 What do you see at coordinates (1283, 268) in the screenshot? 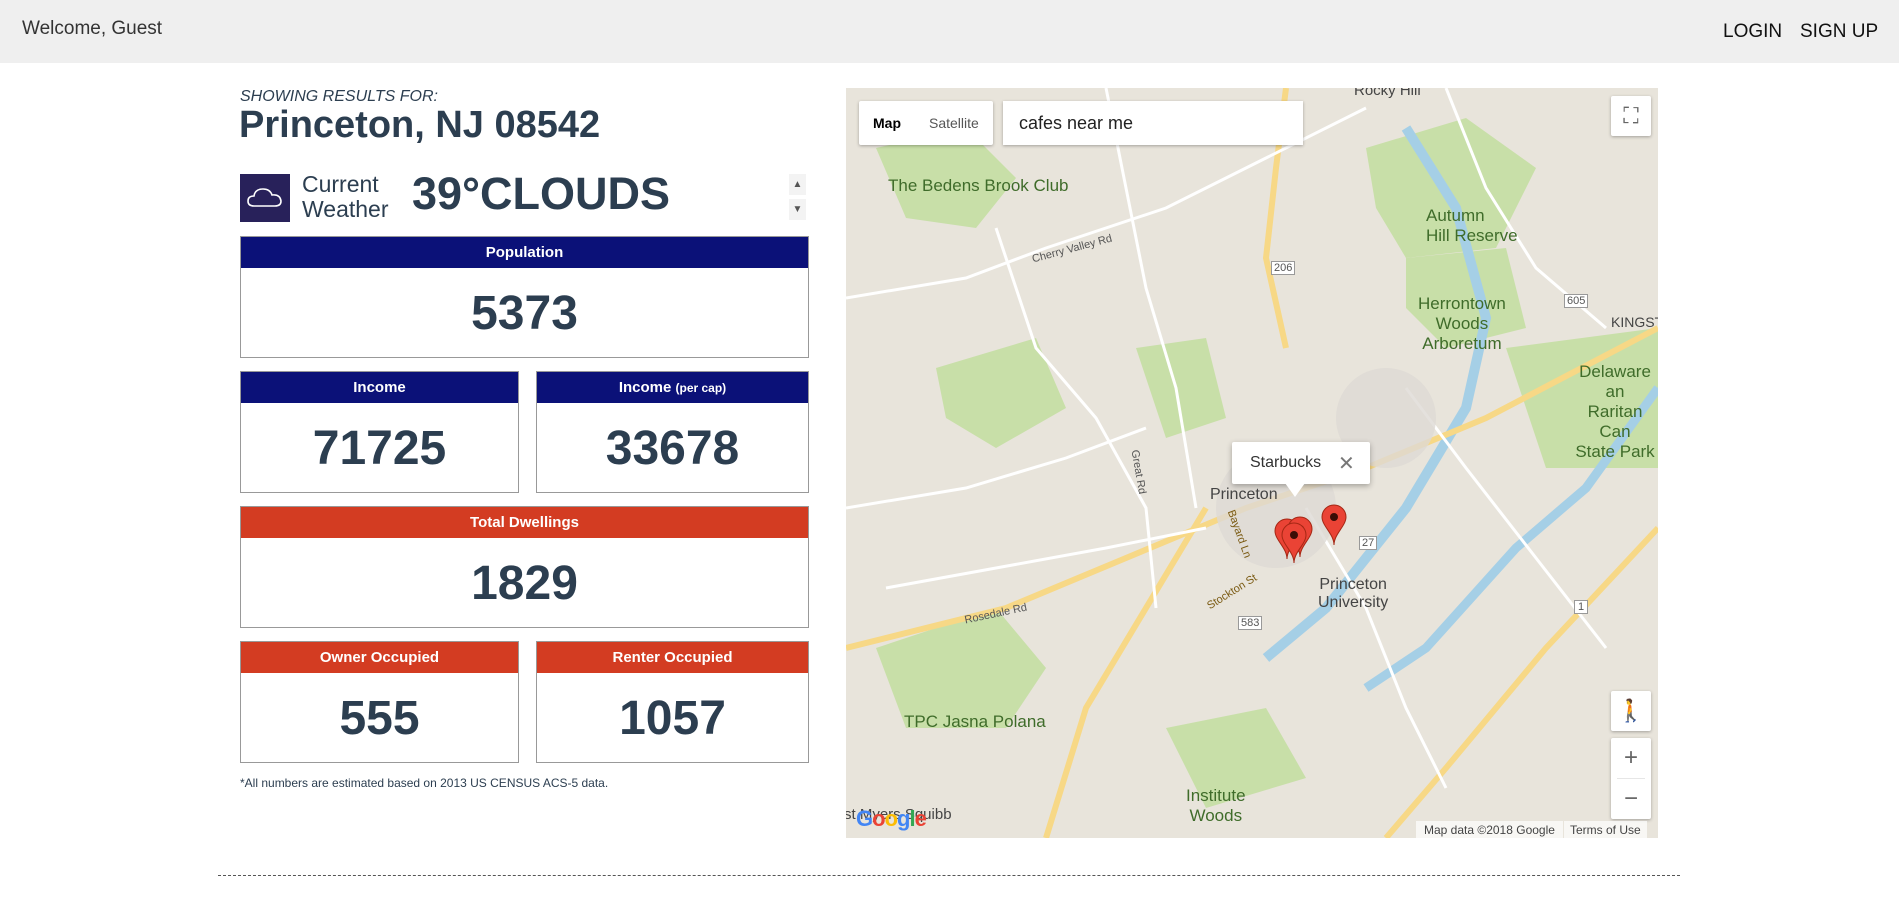
I see `map-shield-206: 206` at bounding box center [1283, 268].